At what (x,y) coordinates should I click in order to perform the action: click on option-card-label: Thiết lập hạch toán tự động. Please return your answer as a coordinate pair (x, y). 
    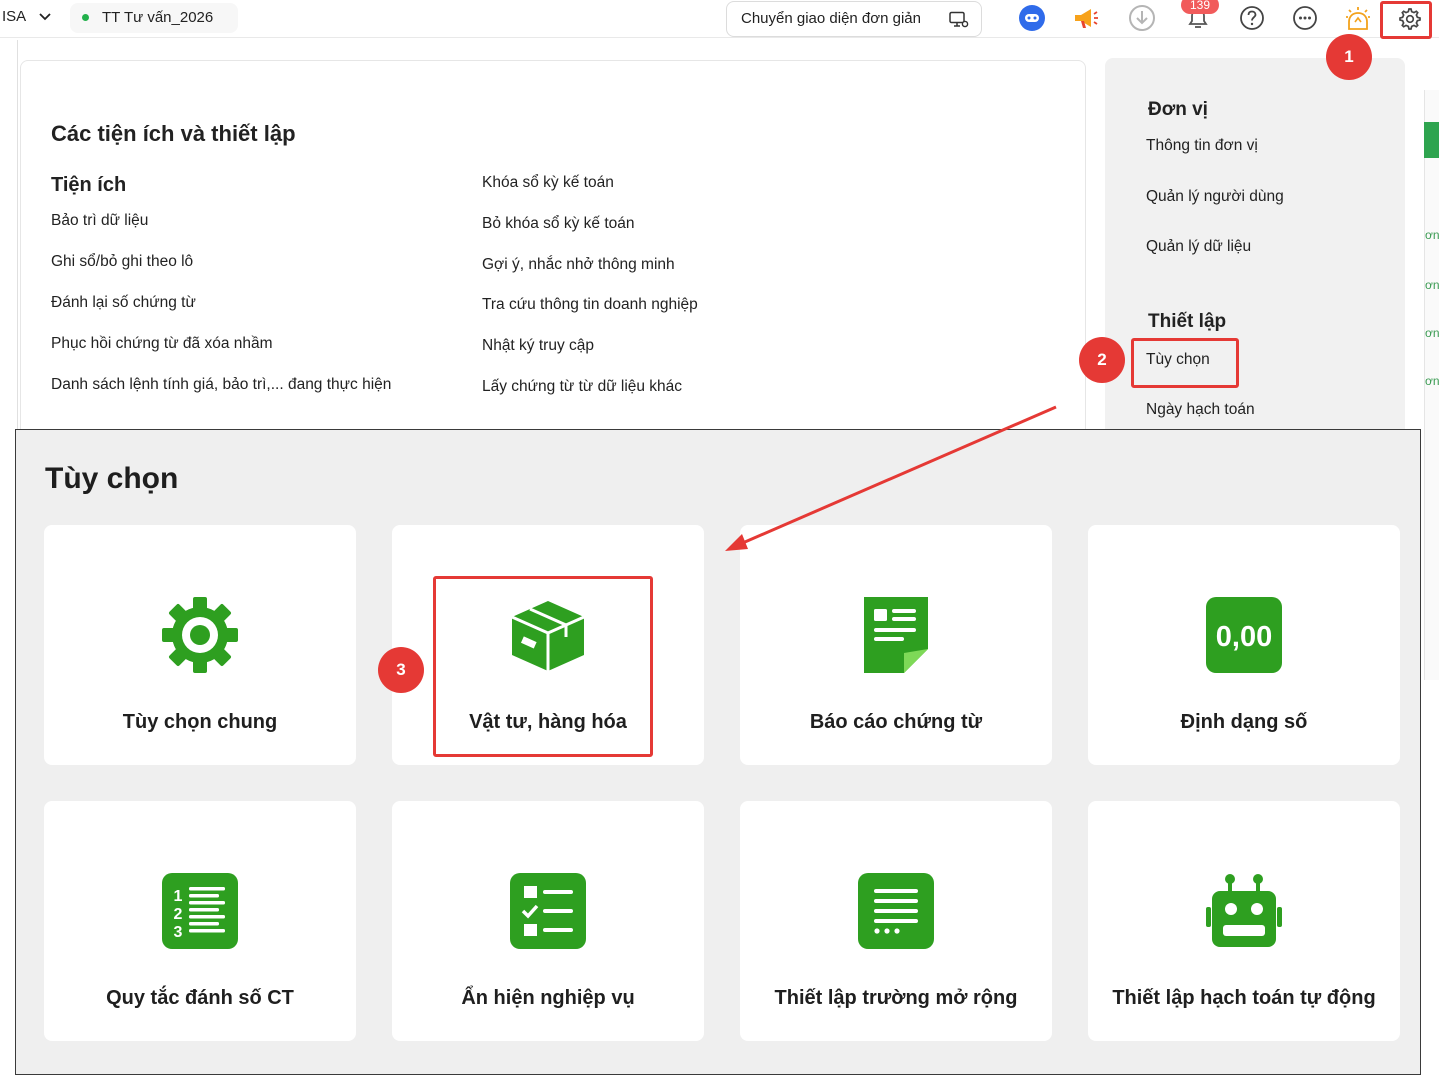
    Looking at the image, I should click on (1244, 998).